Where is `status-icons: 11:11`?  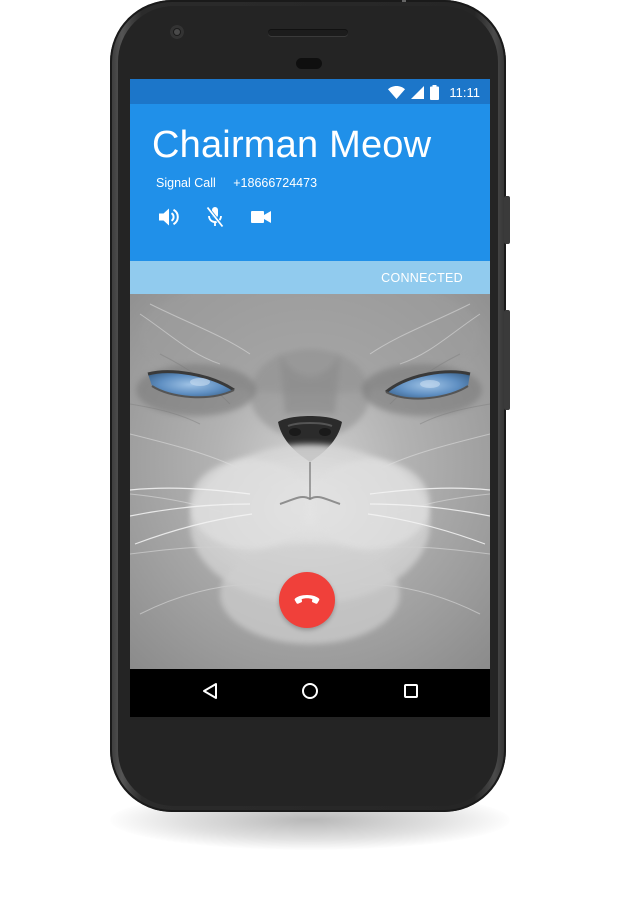
status-icons: 11:11 is located at coordinates (434, 92).